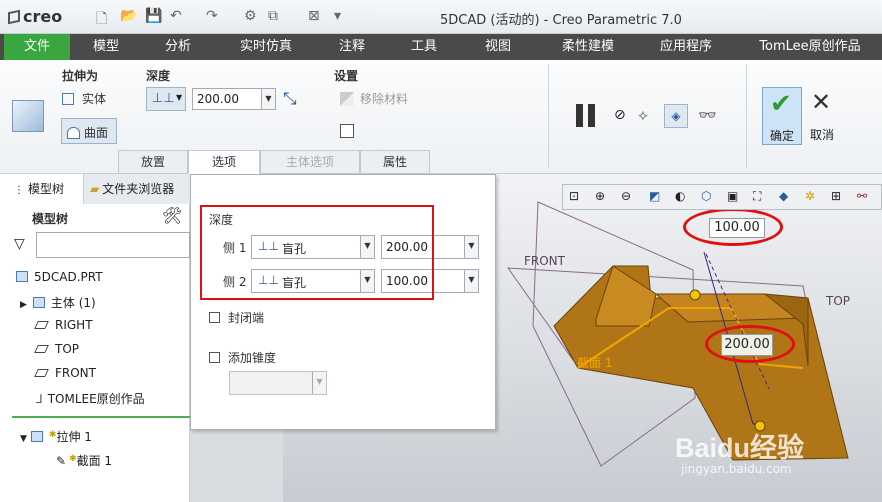  I want to click on saved-orientations-icon: ⬡, so click(706, 196).